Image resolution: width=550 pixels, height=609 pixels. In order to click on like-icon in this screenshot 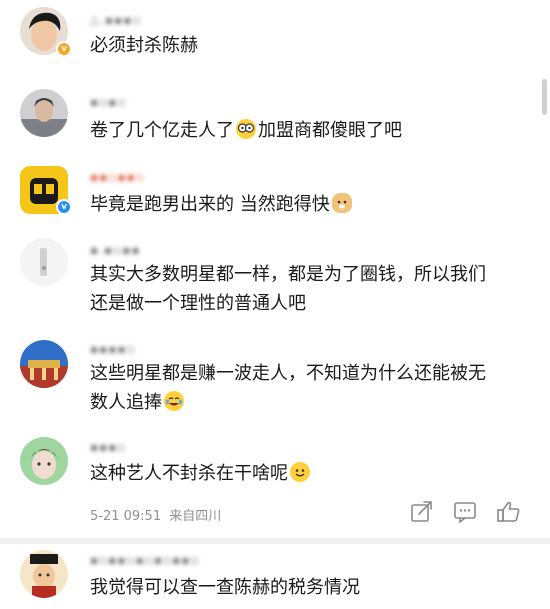, I will do `click(509, 512)`.